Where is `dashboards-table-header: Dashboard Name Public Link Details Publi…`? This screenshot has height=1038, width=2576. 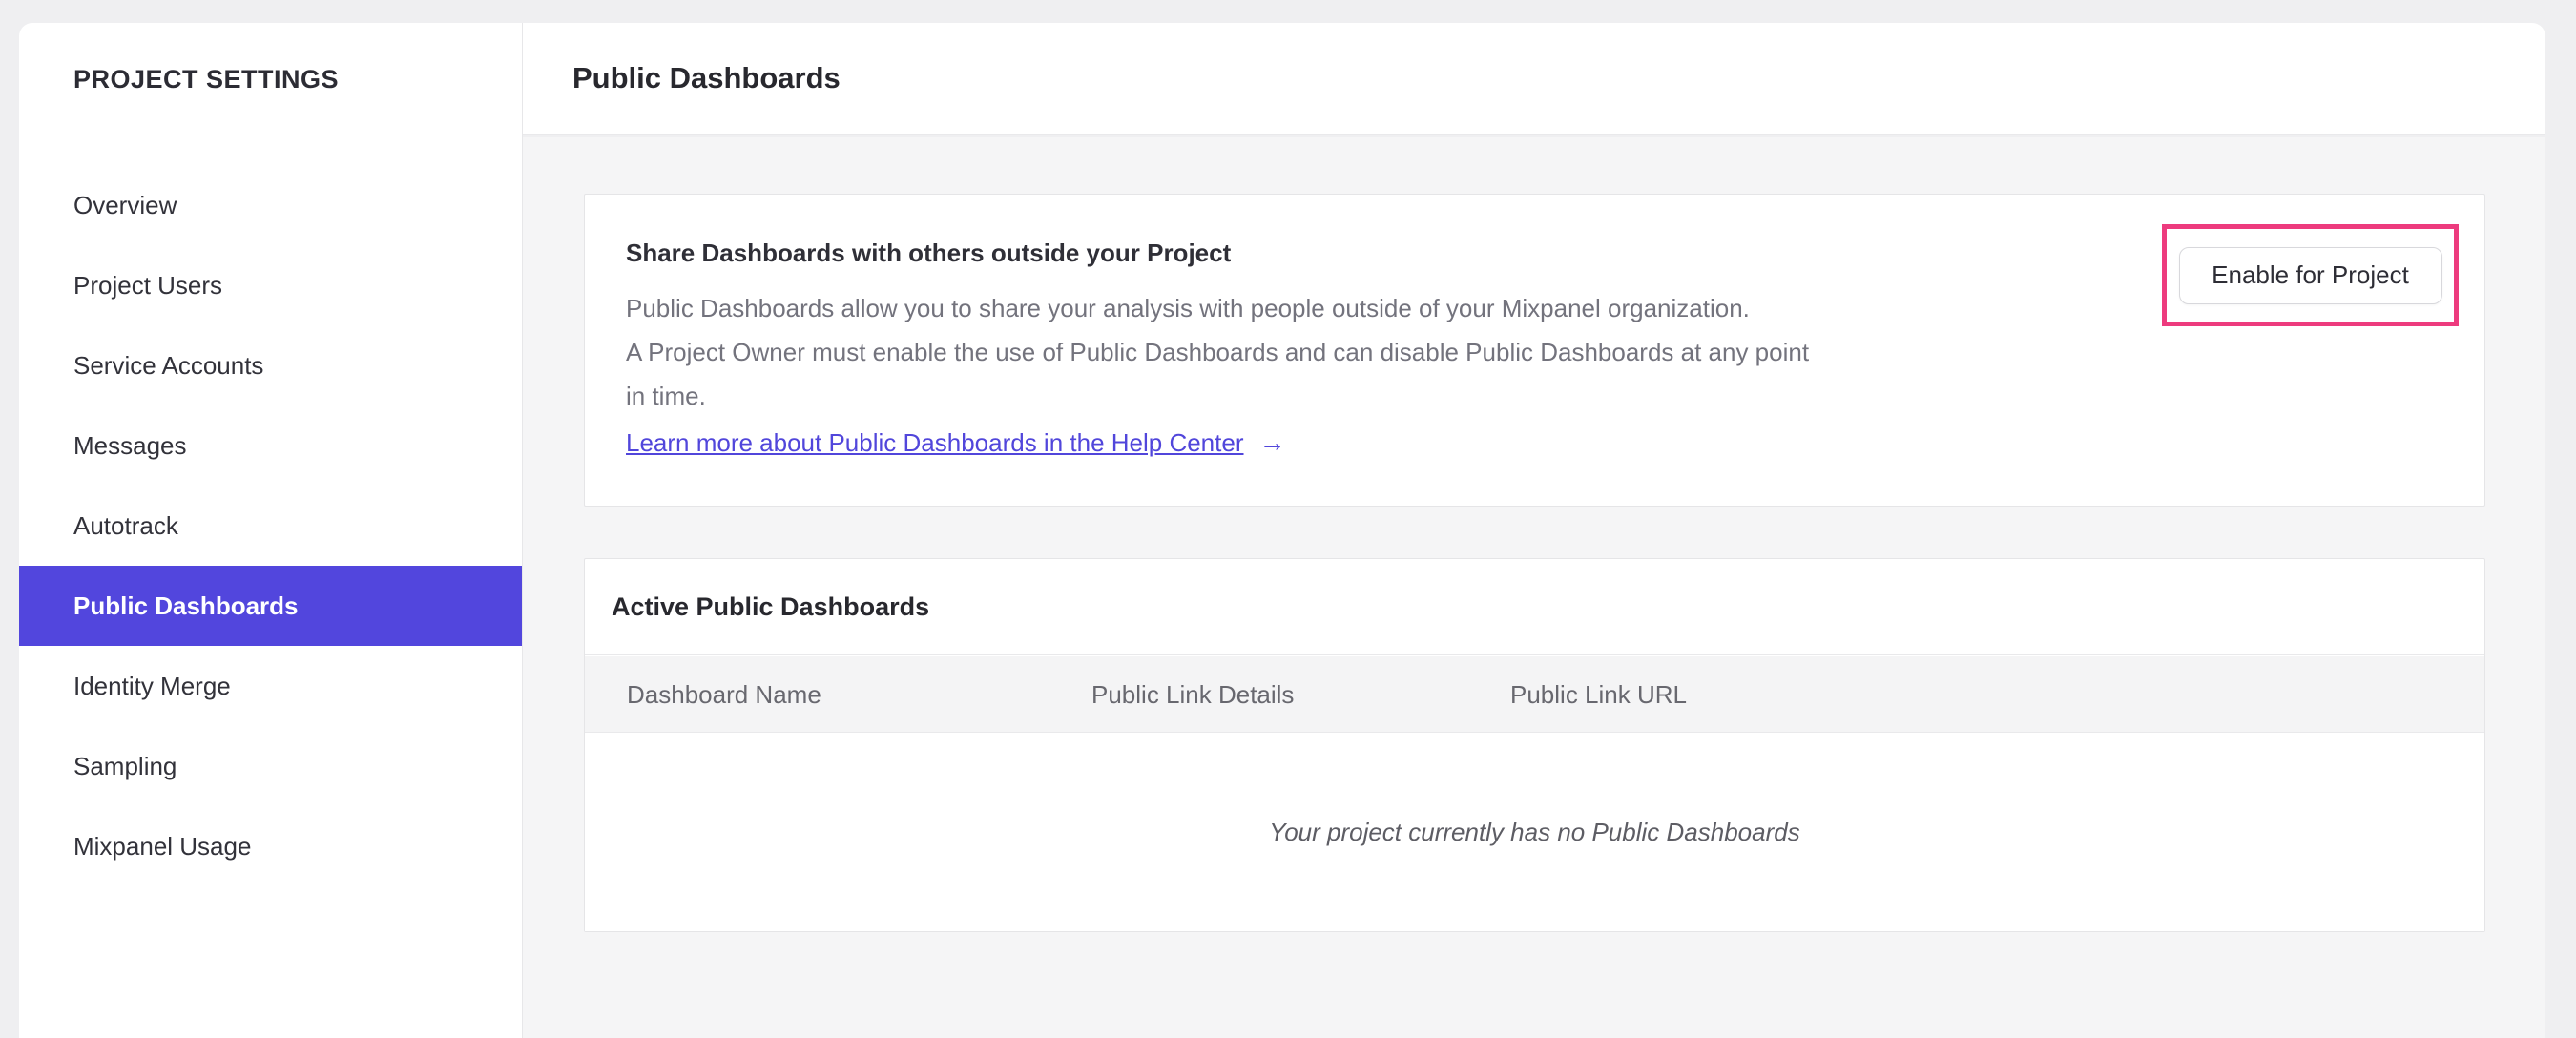
dashboards-table-header: Dashboard Name Public Link Details Publi… is located at coordinates (1534, 694).